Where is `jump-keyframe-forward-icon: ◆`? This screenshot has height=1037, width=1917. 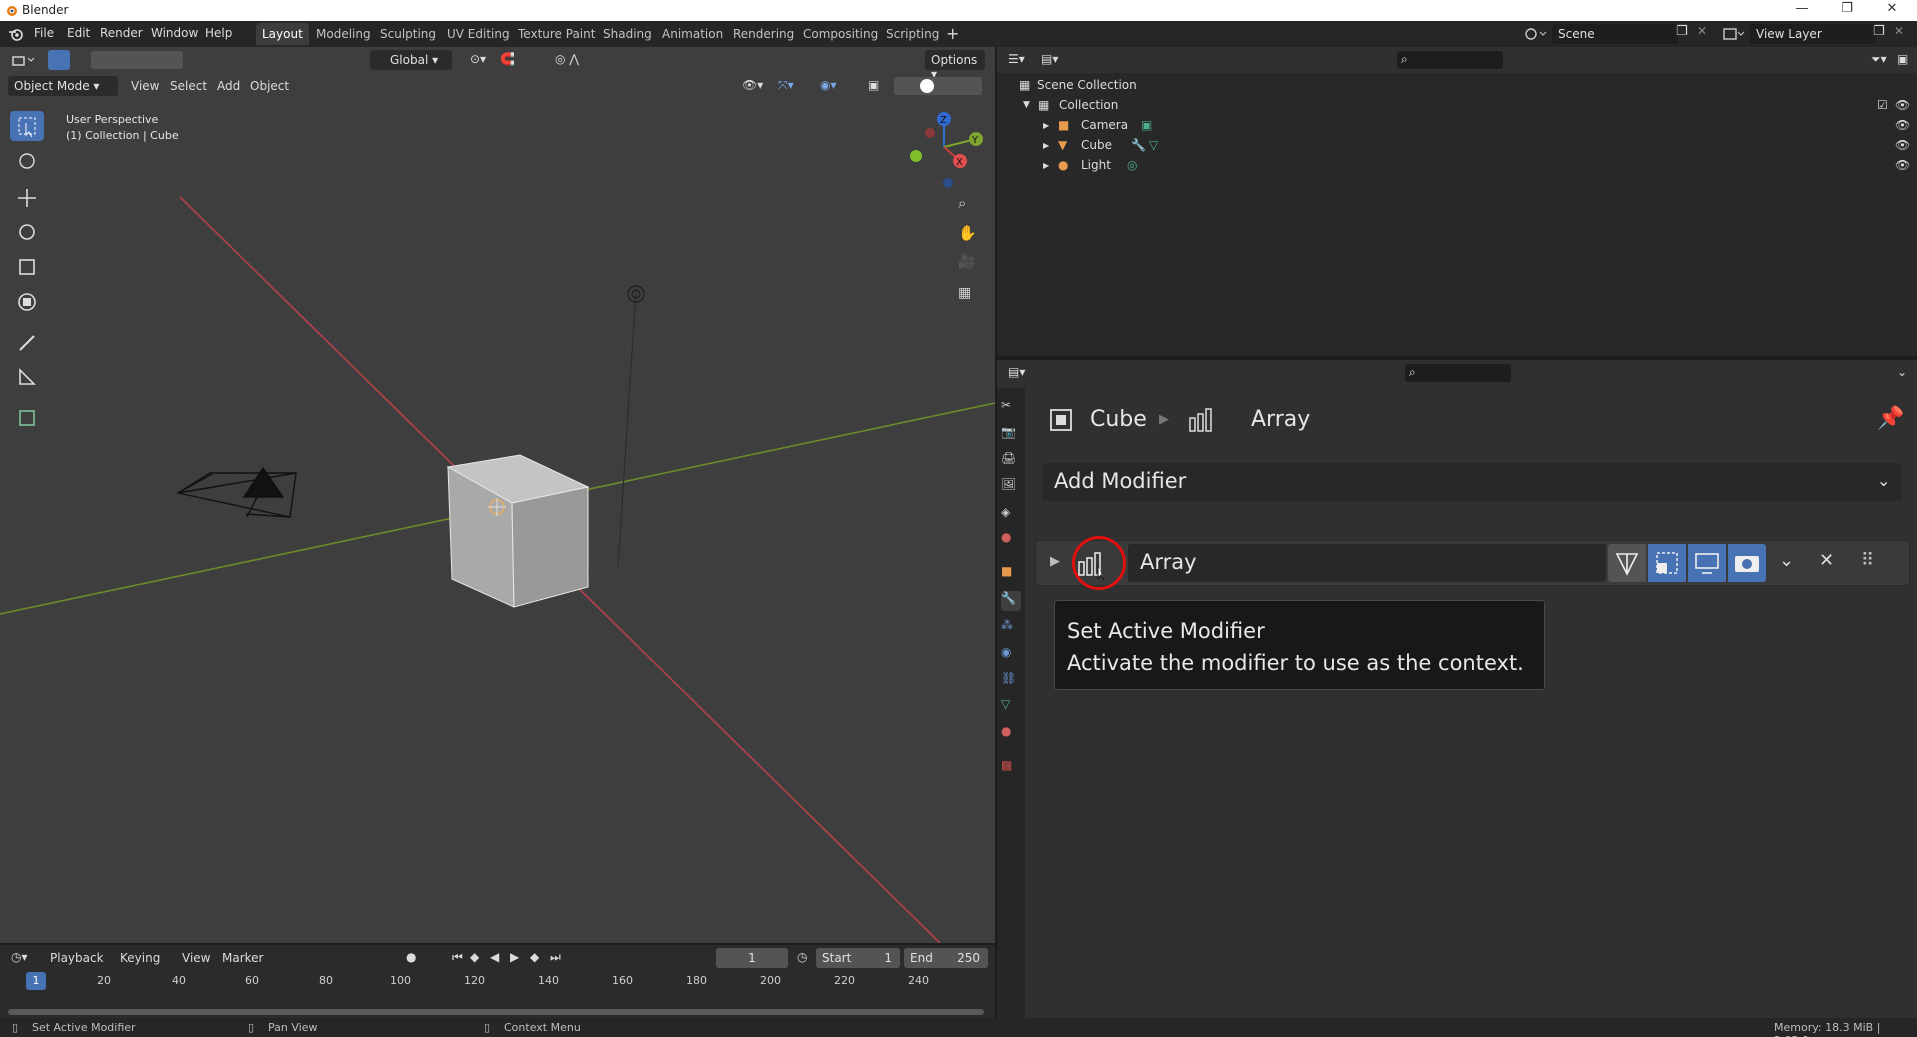
jump-keyframe-forward-icon: ◆ is located at coordinates (534, 957).